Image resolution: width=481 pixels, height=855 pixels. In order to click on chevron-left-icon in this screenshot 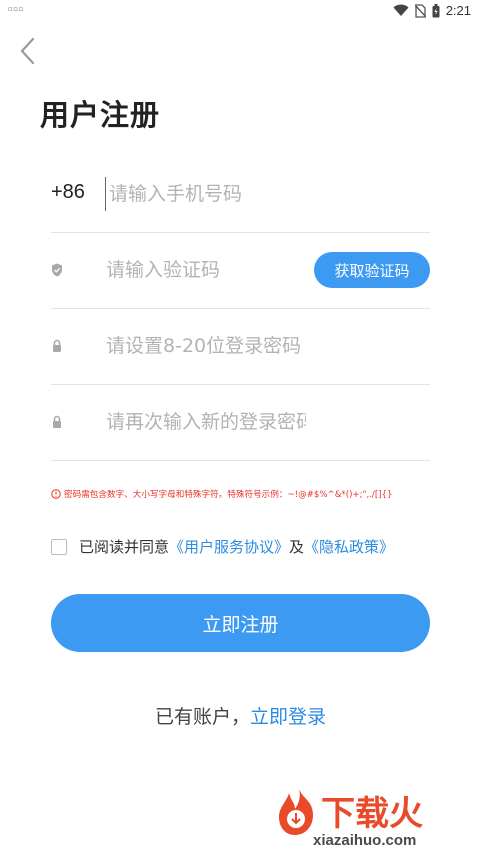, I will do `click(27, 51)`.